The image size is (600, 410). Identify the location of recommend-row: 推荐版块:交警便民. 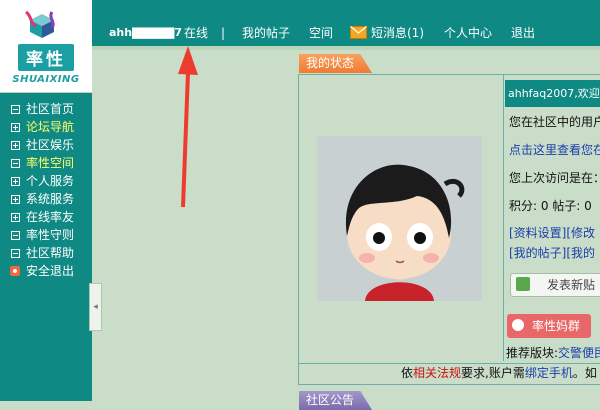
(553, 352).